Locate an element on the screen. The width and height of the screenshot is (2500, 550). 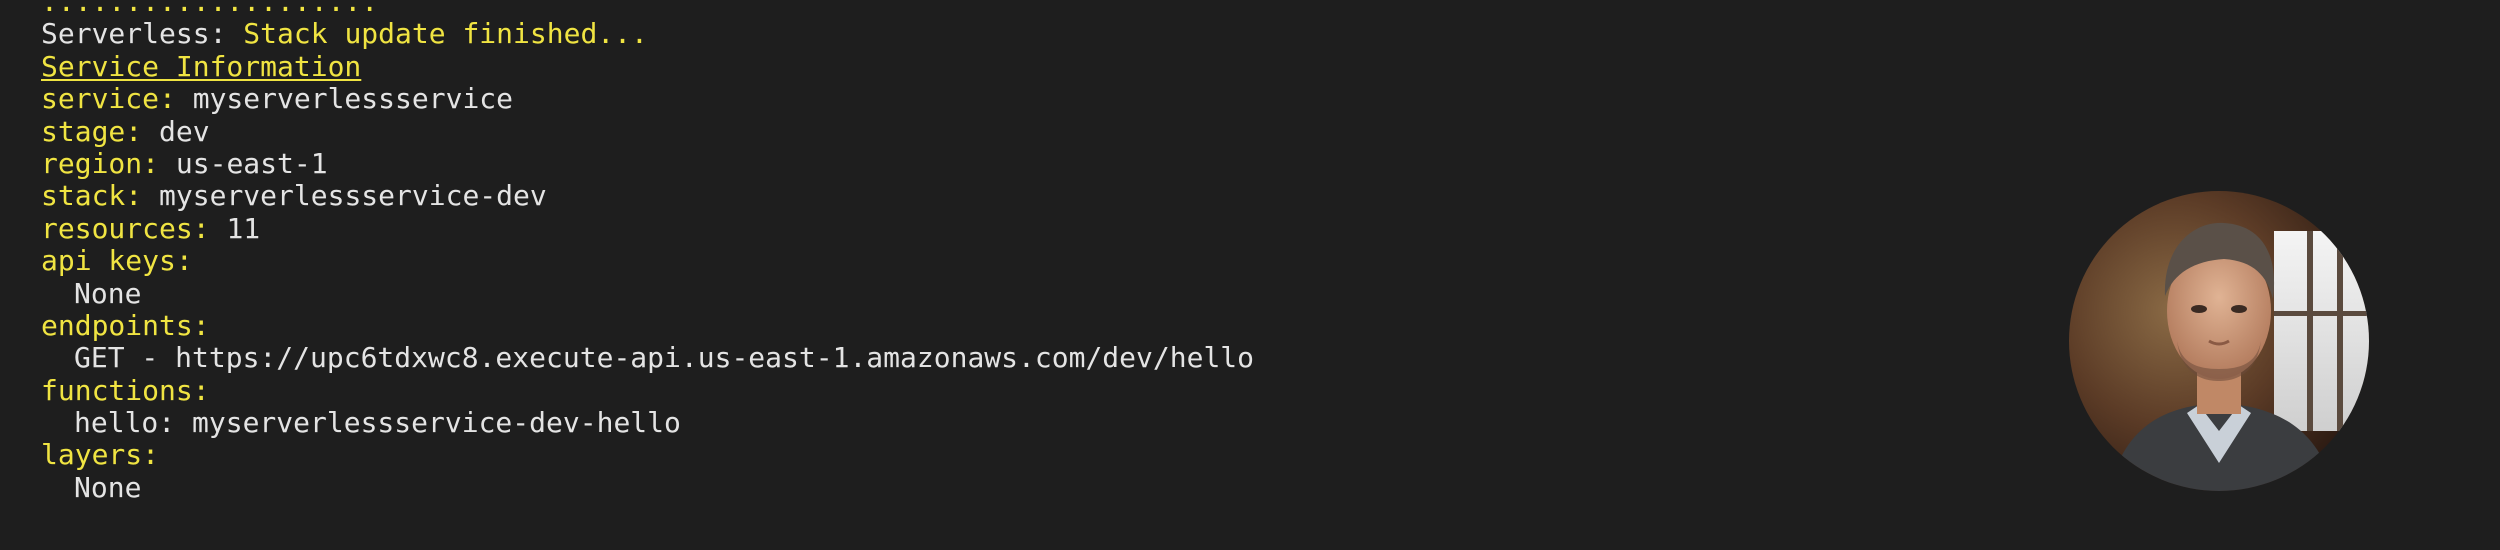
api-keys-line: api keys: is located at coordinates (991, 261).